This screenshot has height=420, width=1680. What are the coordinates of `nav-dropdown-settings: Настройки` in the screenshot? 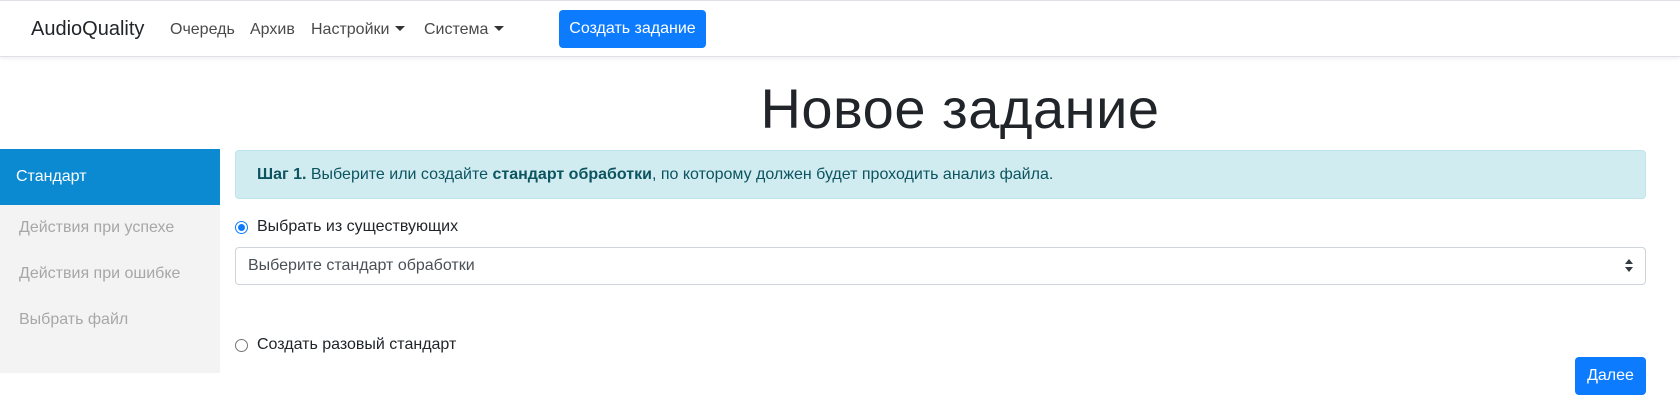 It's located at (358, 30).